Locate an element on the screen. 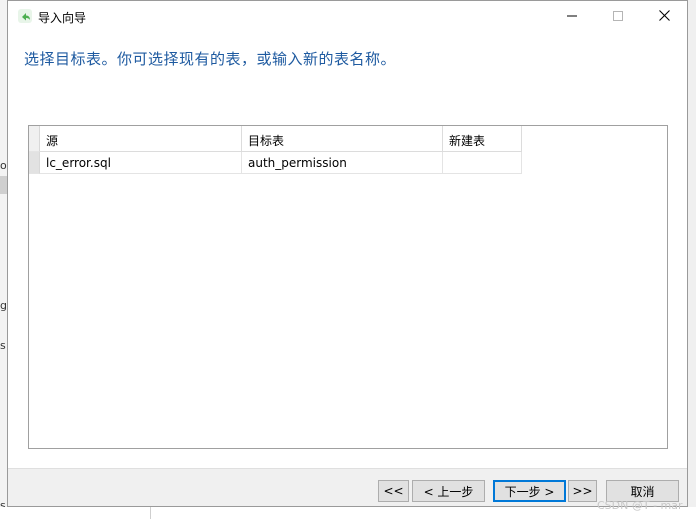 This screenshot has width=696, height=519. last-step-button: >> is located at coordinates (582, 491).